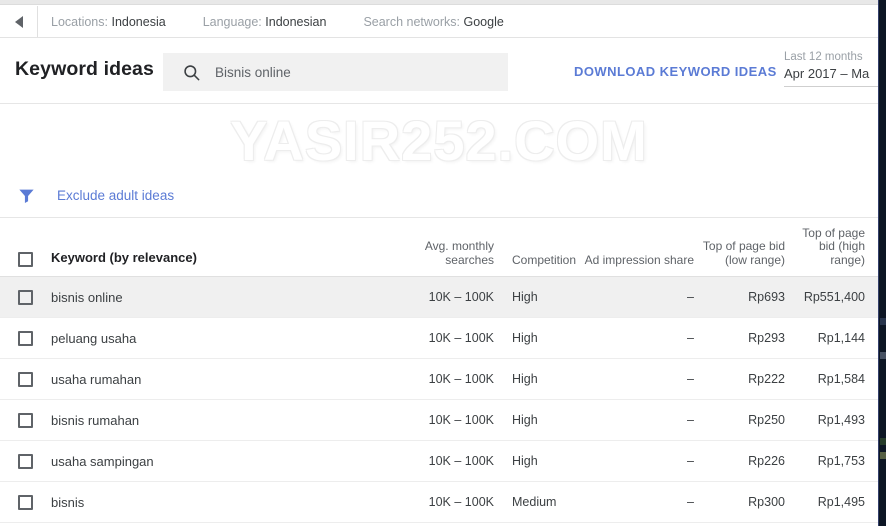 This screenshot has height=526, width=886. What do you see at coordinates (882, 263) in the screenshot?
I see `window-right-edge` at bounding box center [882, 263].